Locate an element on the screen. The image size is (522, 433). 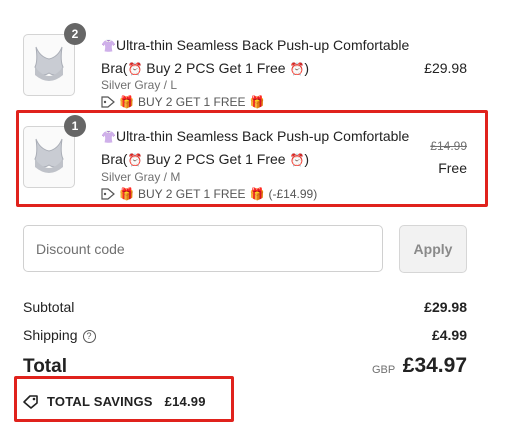
product-thumbnail: 2 is located at coordinates (54, 59).